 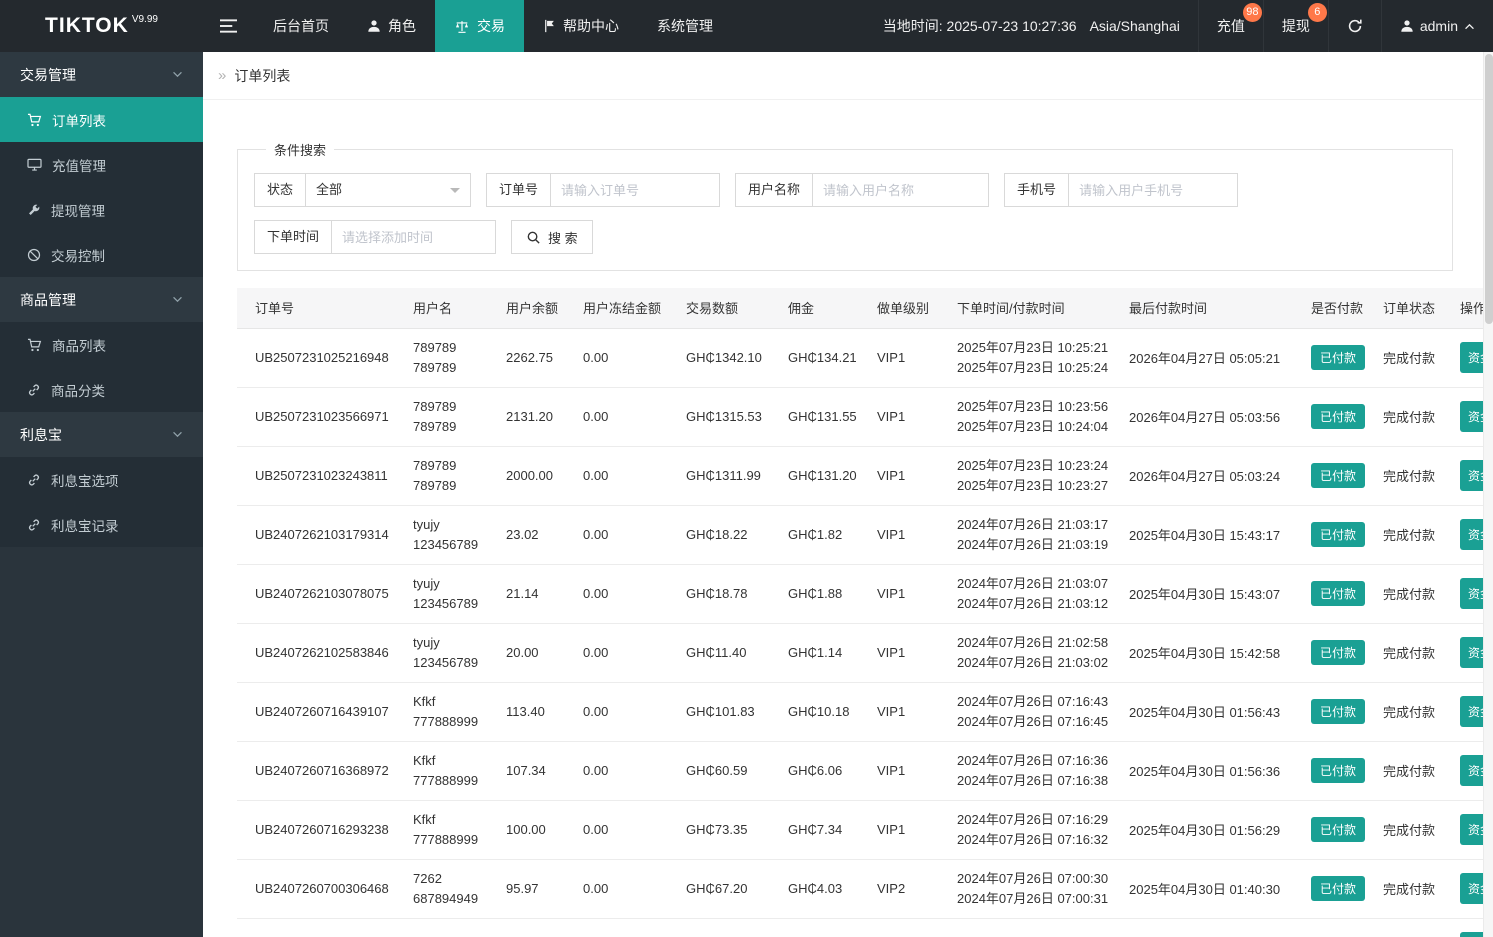 What do you see at coordinates (441, 830) in the screenshot?
I see `username-cell: Kfkf 777888999` at bounding box center [441, 830].